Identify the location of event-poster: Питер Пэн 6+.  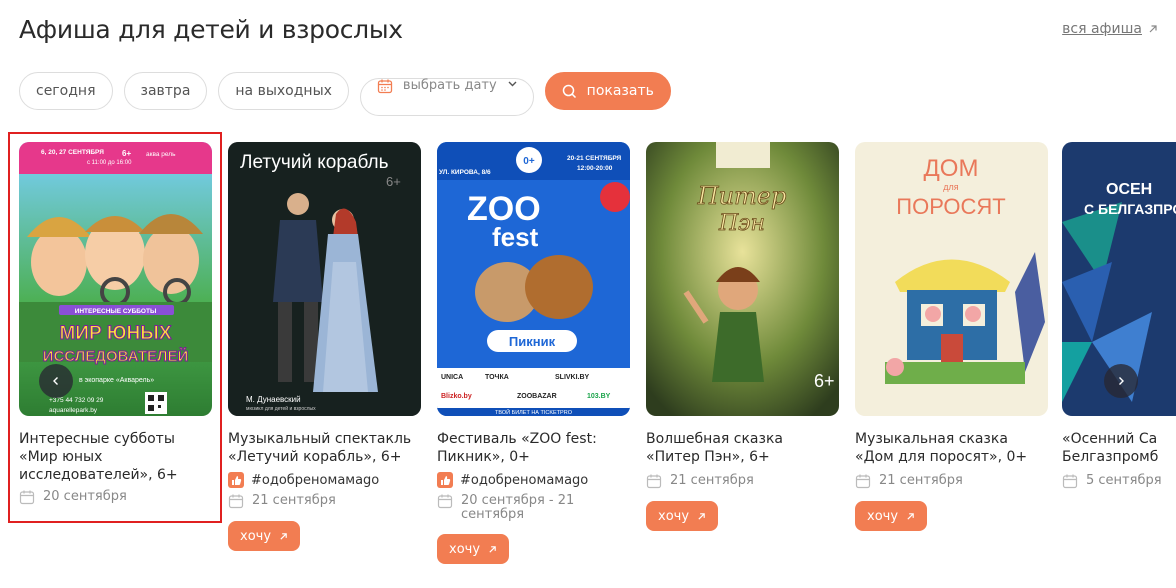
(742, 279).